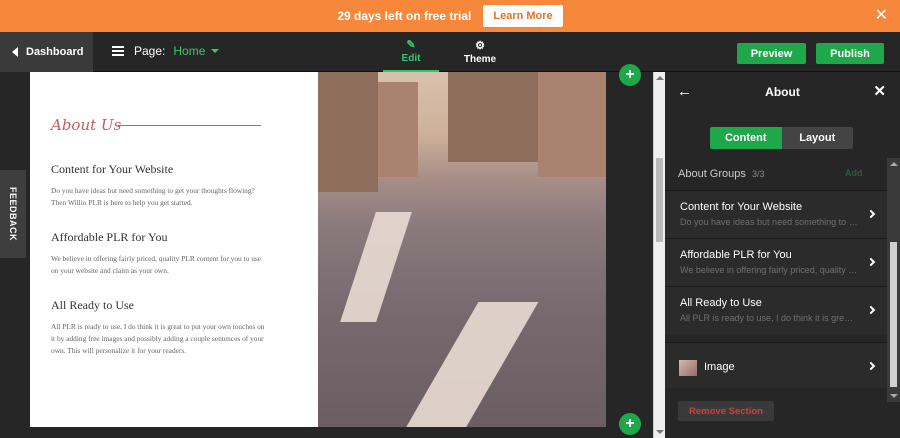 Image resolution: width=900 pixels, height=438 pixels. I want to click on dashboard-button: Dashboard, so click(46, 52).